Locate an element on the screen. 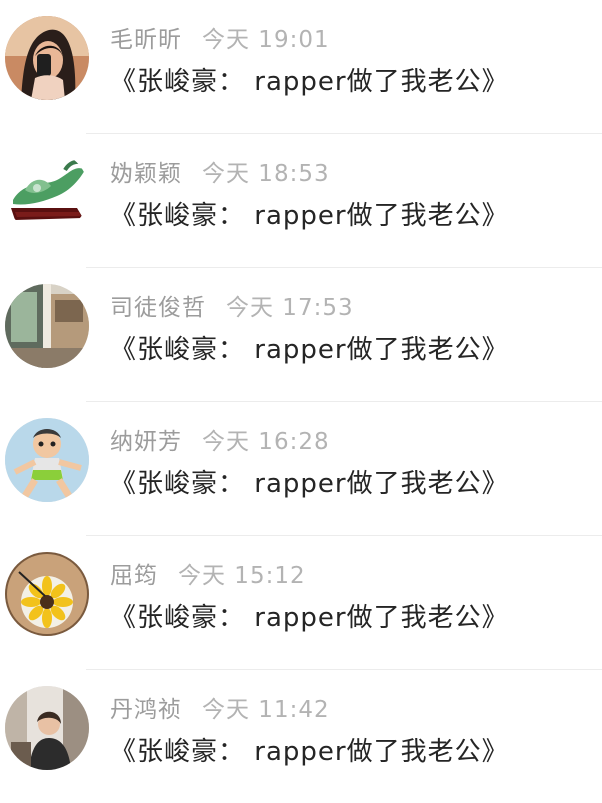 The image size is (602, 803). photo-person-icon is located at coordinates (47, 728).